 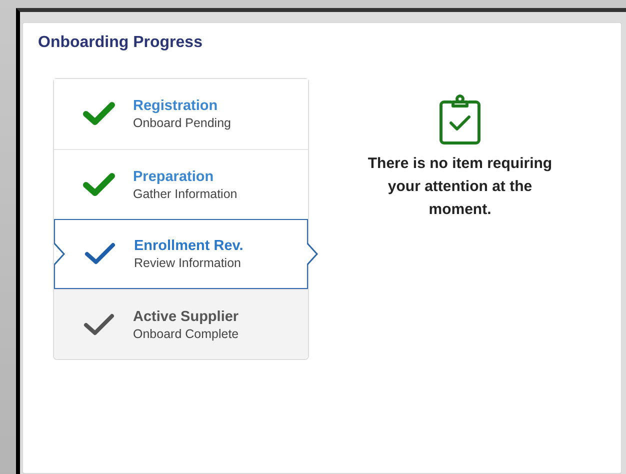 What do you see at coordinates (188, 263) in the screenshot?
I see `step-subtitle: Review Information` at bounding box center [188, 263].